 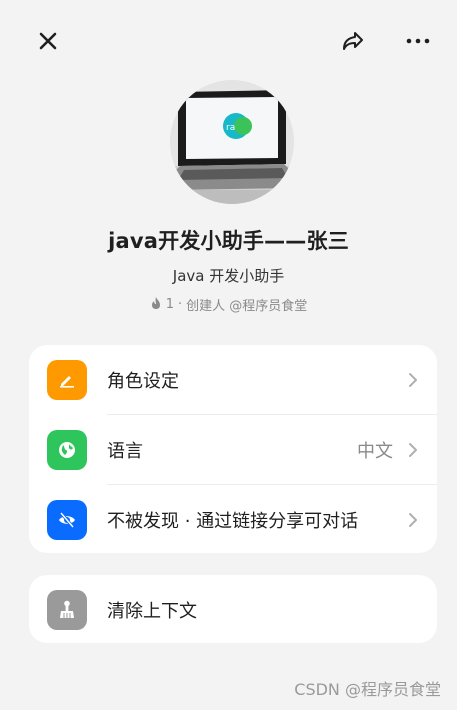 I want to click on broom-icon, so click(x=67, y=609).